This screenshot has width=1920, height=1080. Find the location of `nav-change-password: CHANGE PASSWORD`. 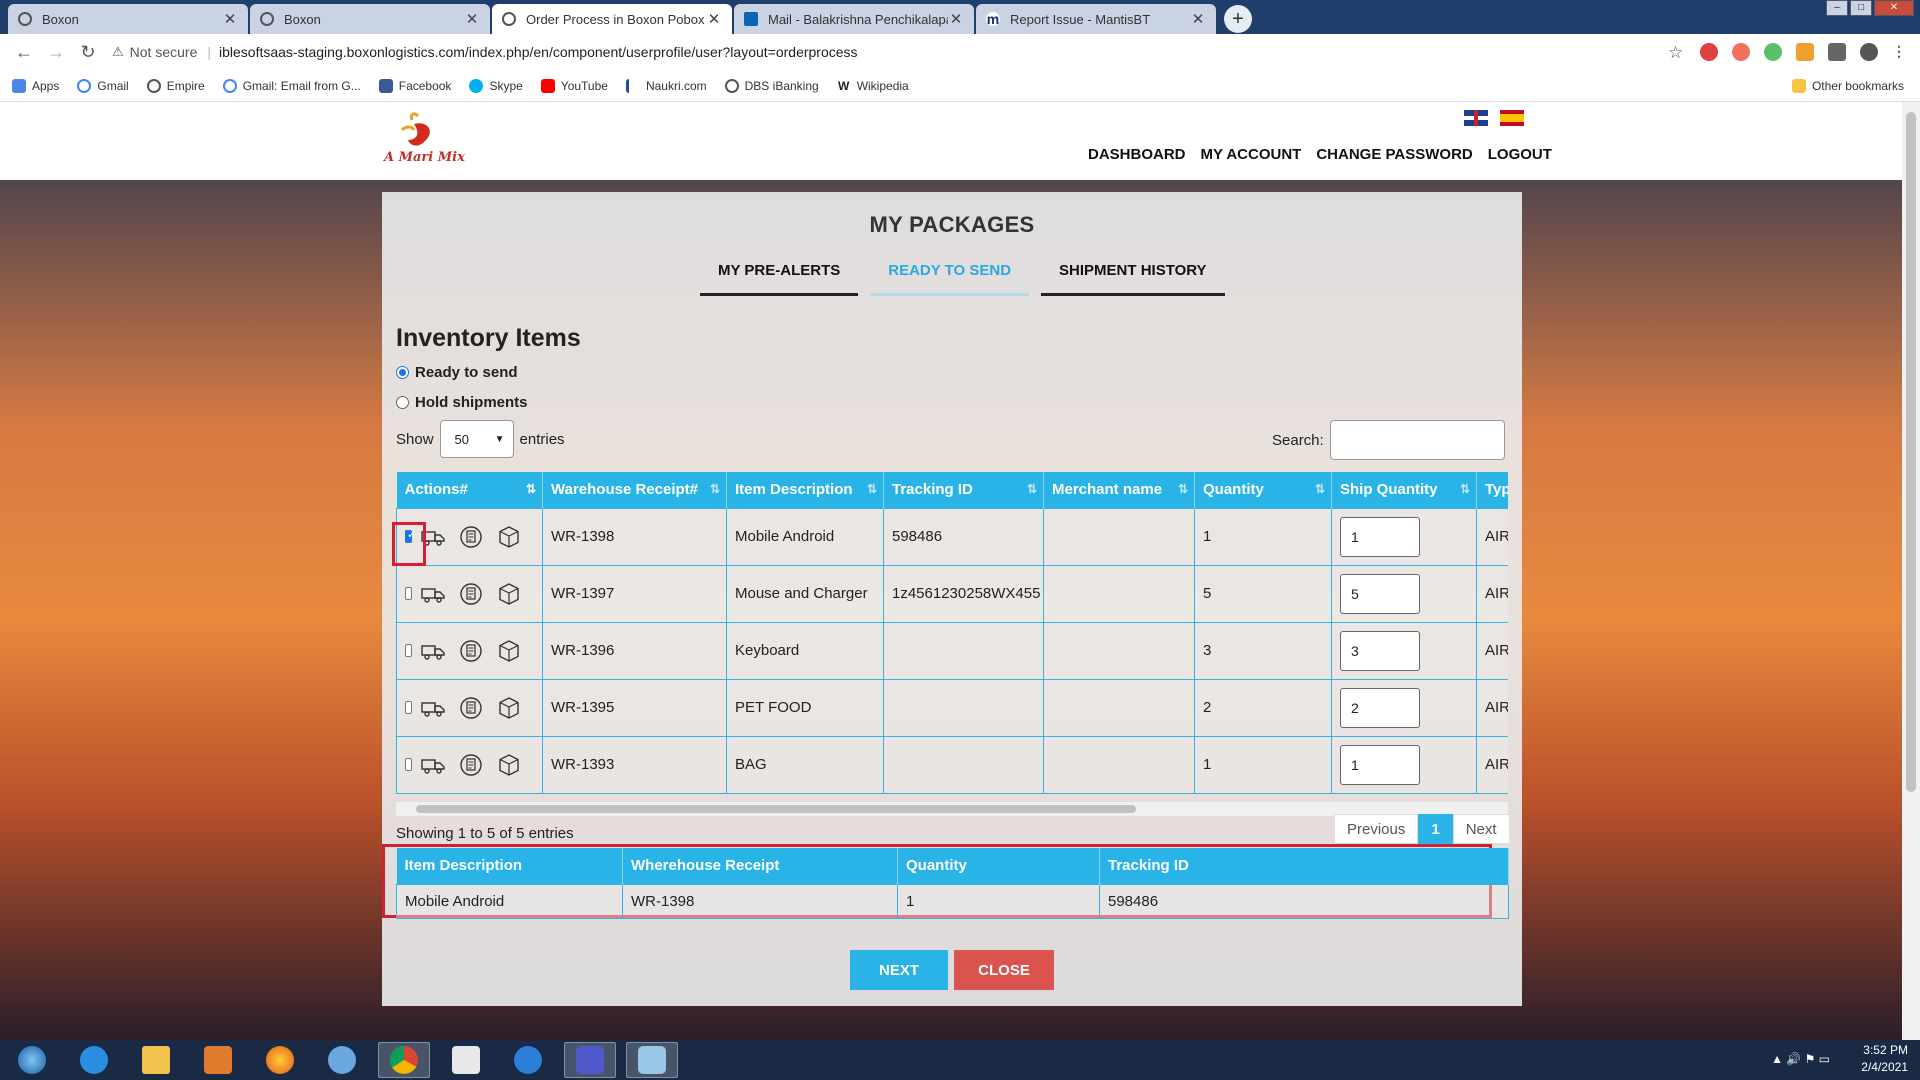

nav-change-password: CHANGE PASSWORD is located at coordinates (1394, 154).